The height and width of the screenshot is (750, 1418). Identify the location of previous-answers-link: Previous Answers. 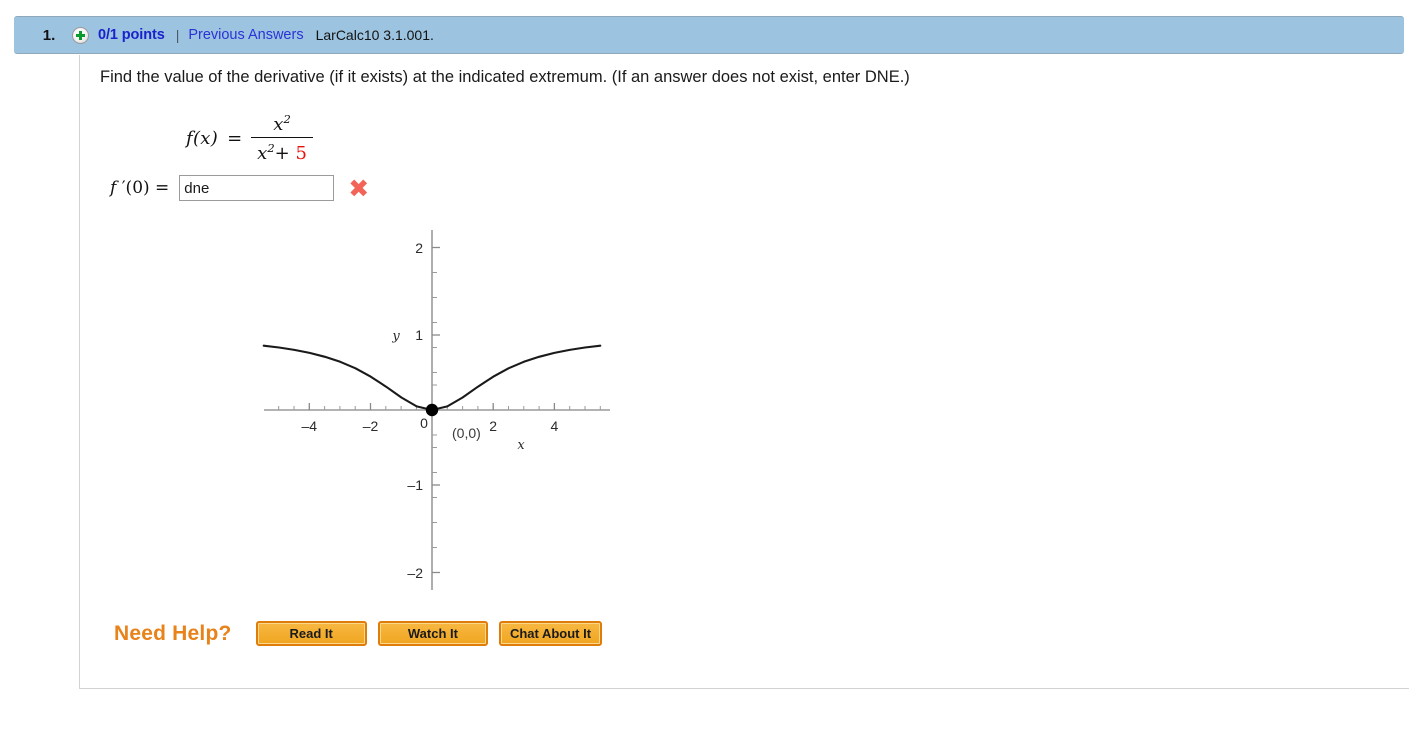
(245, 35).